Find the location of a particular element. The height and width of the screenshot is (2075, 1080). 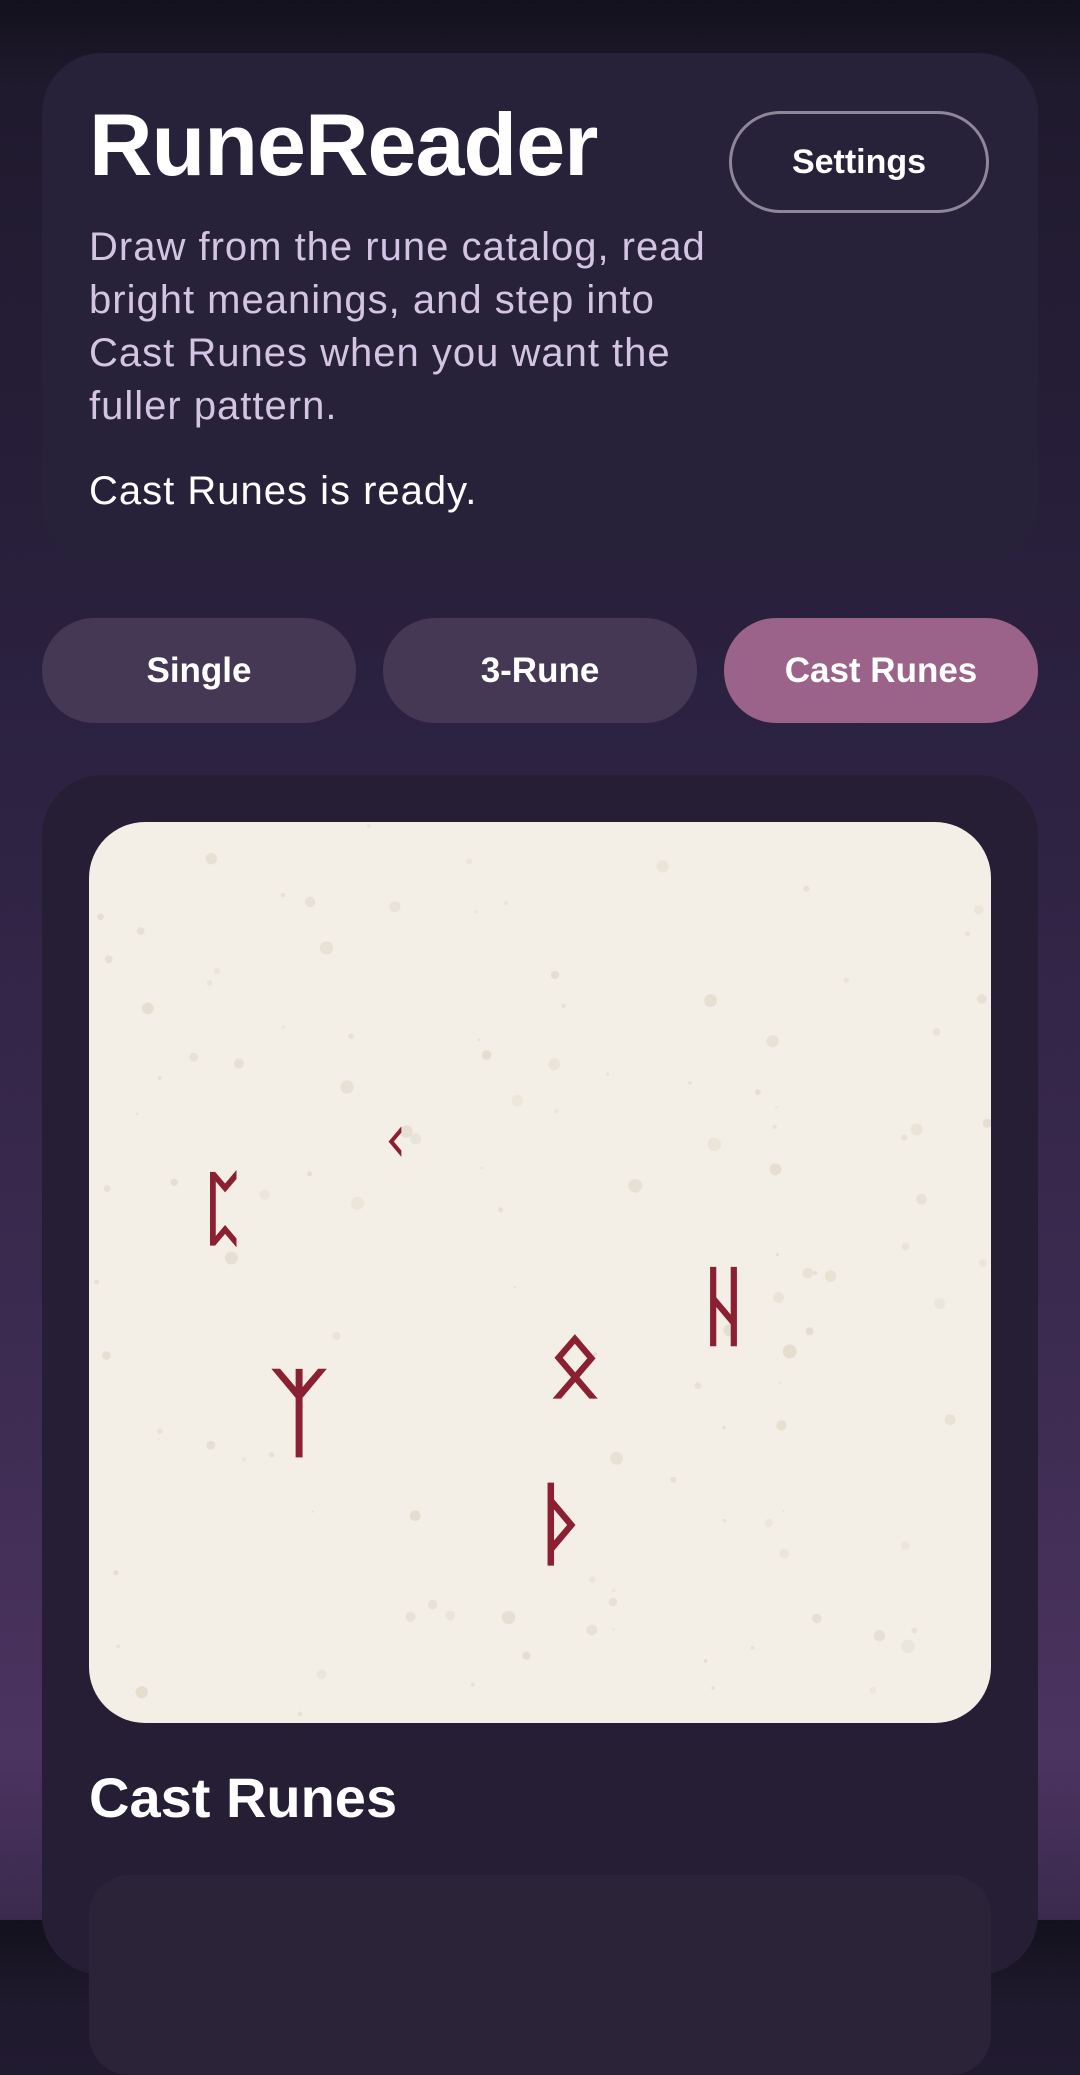

rune-perthro: ᛈ is located at coordinates (223, 1208).